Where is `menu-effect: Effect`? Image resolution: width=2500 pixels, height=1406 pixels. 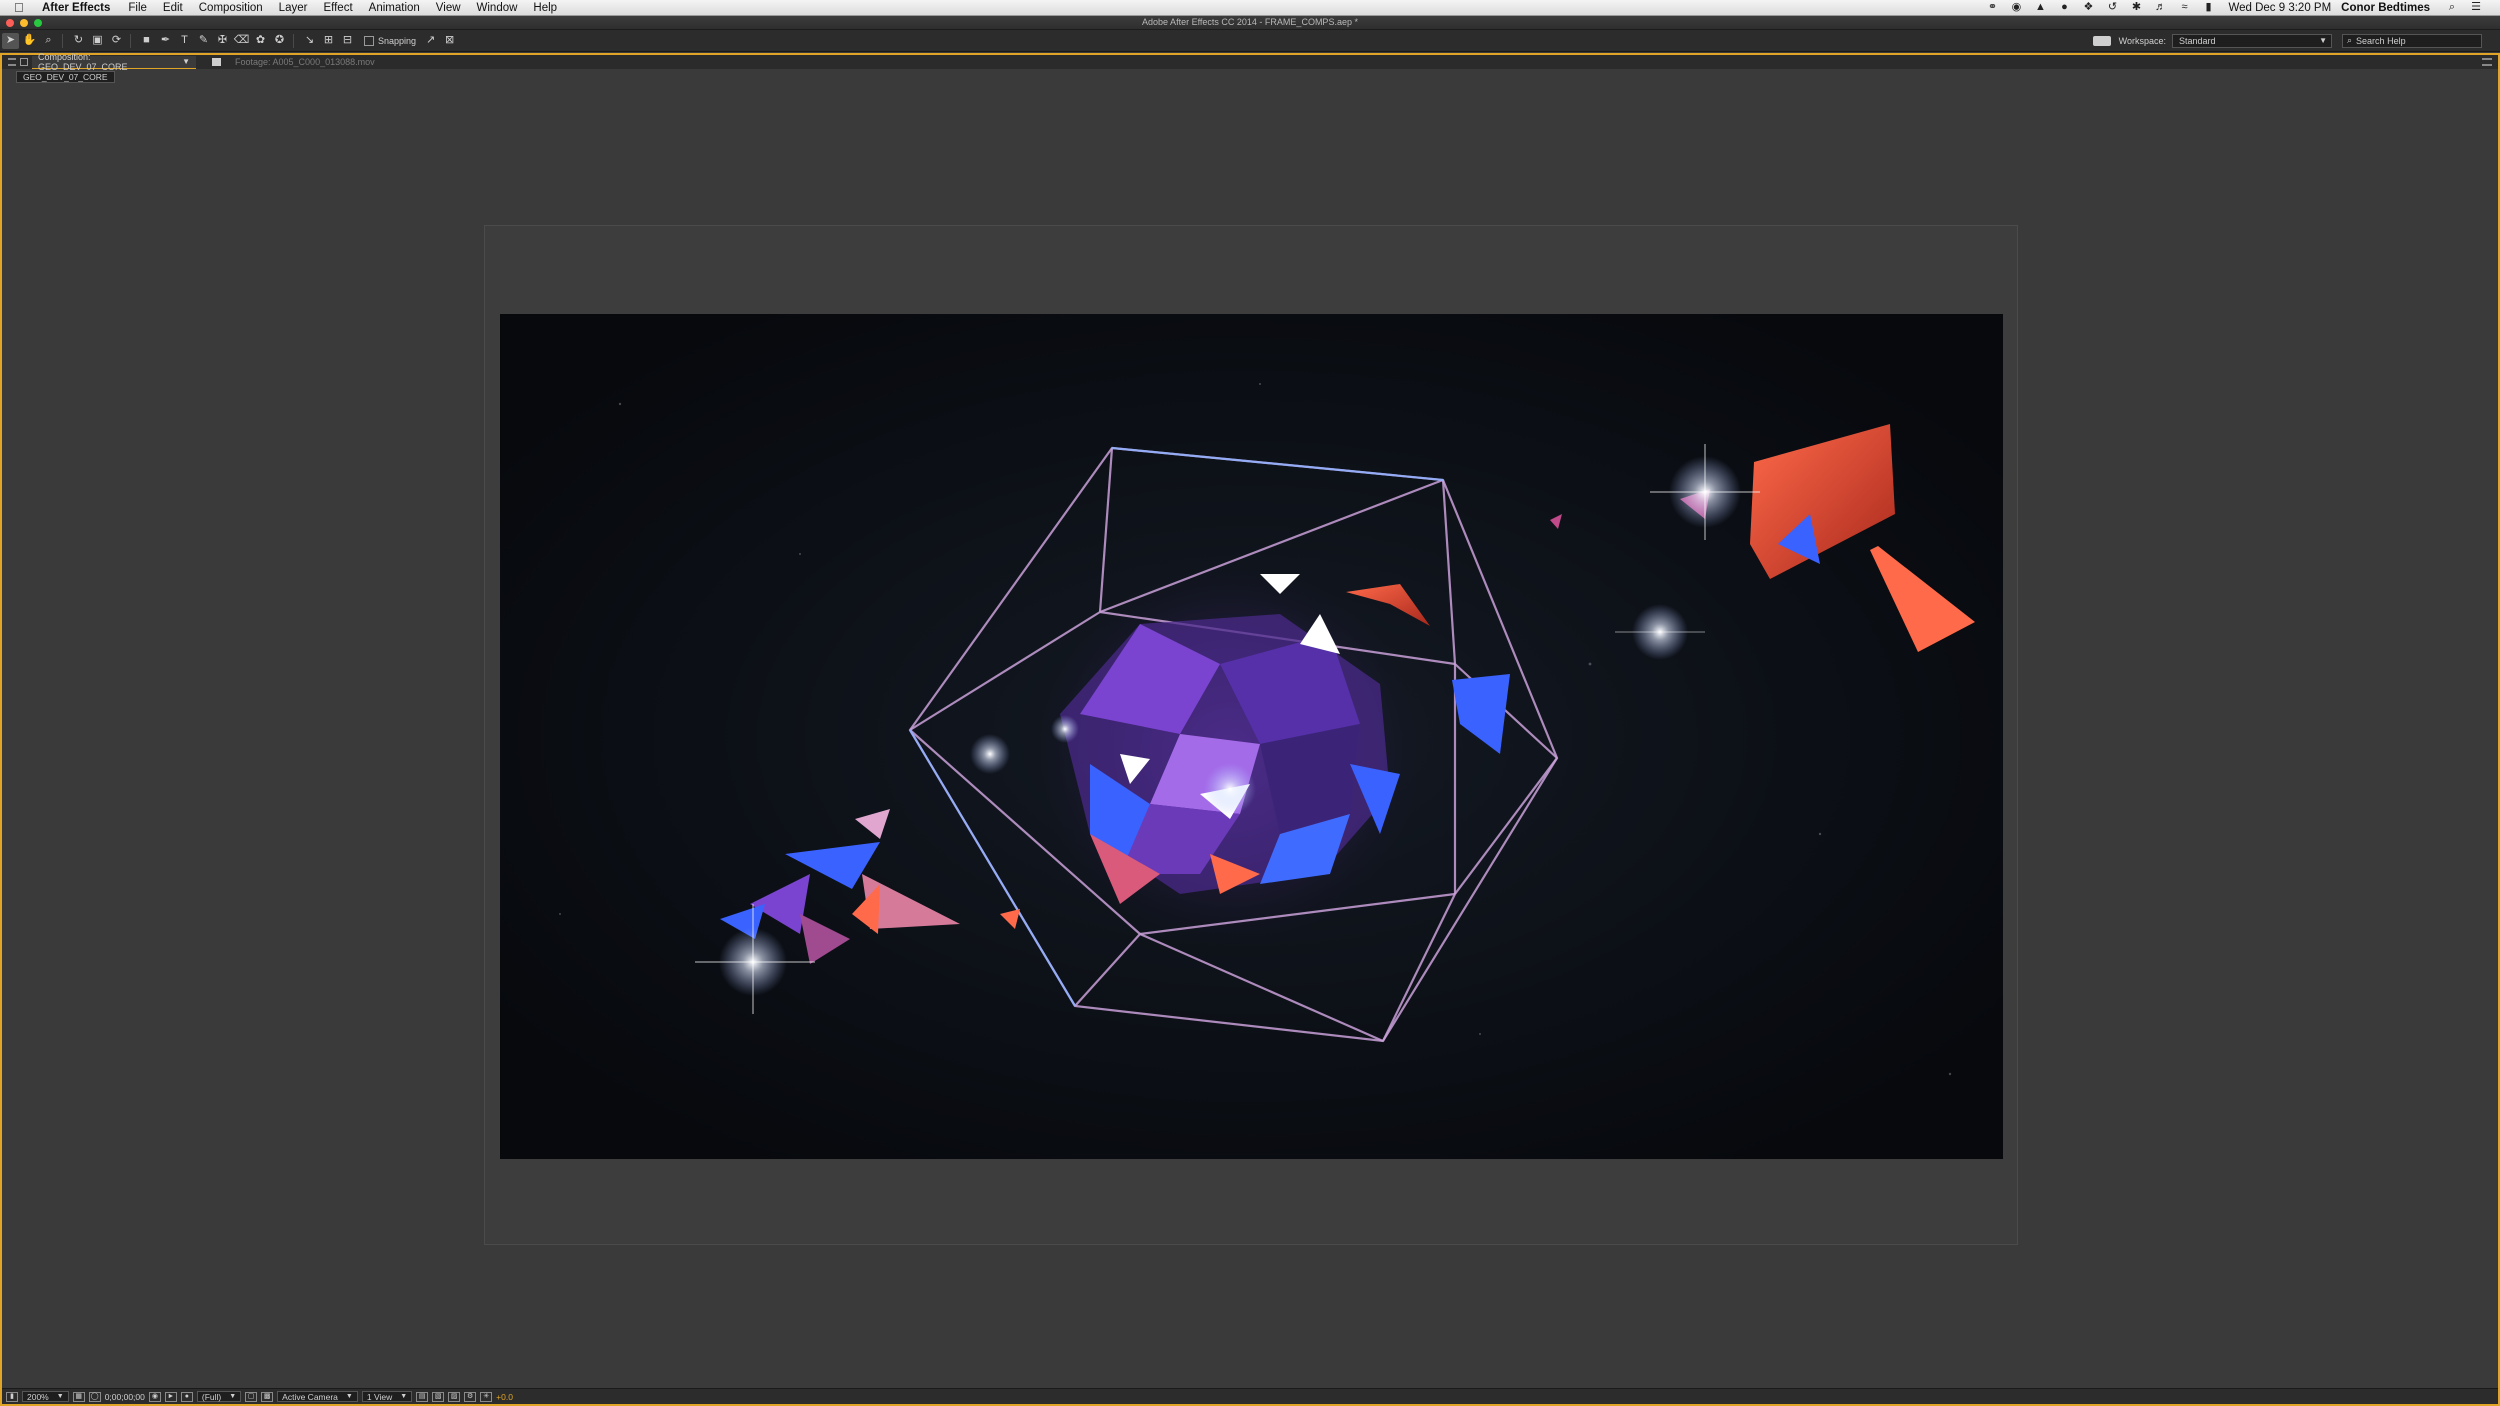 menu-effect: Effect is located at coordinates (337, 8).